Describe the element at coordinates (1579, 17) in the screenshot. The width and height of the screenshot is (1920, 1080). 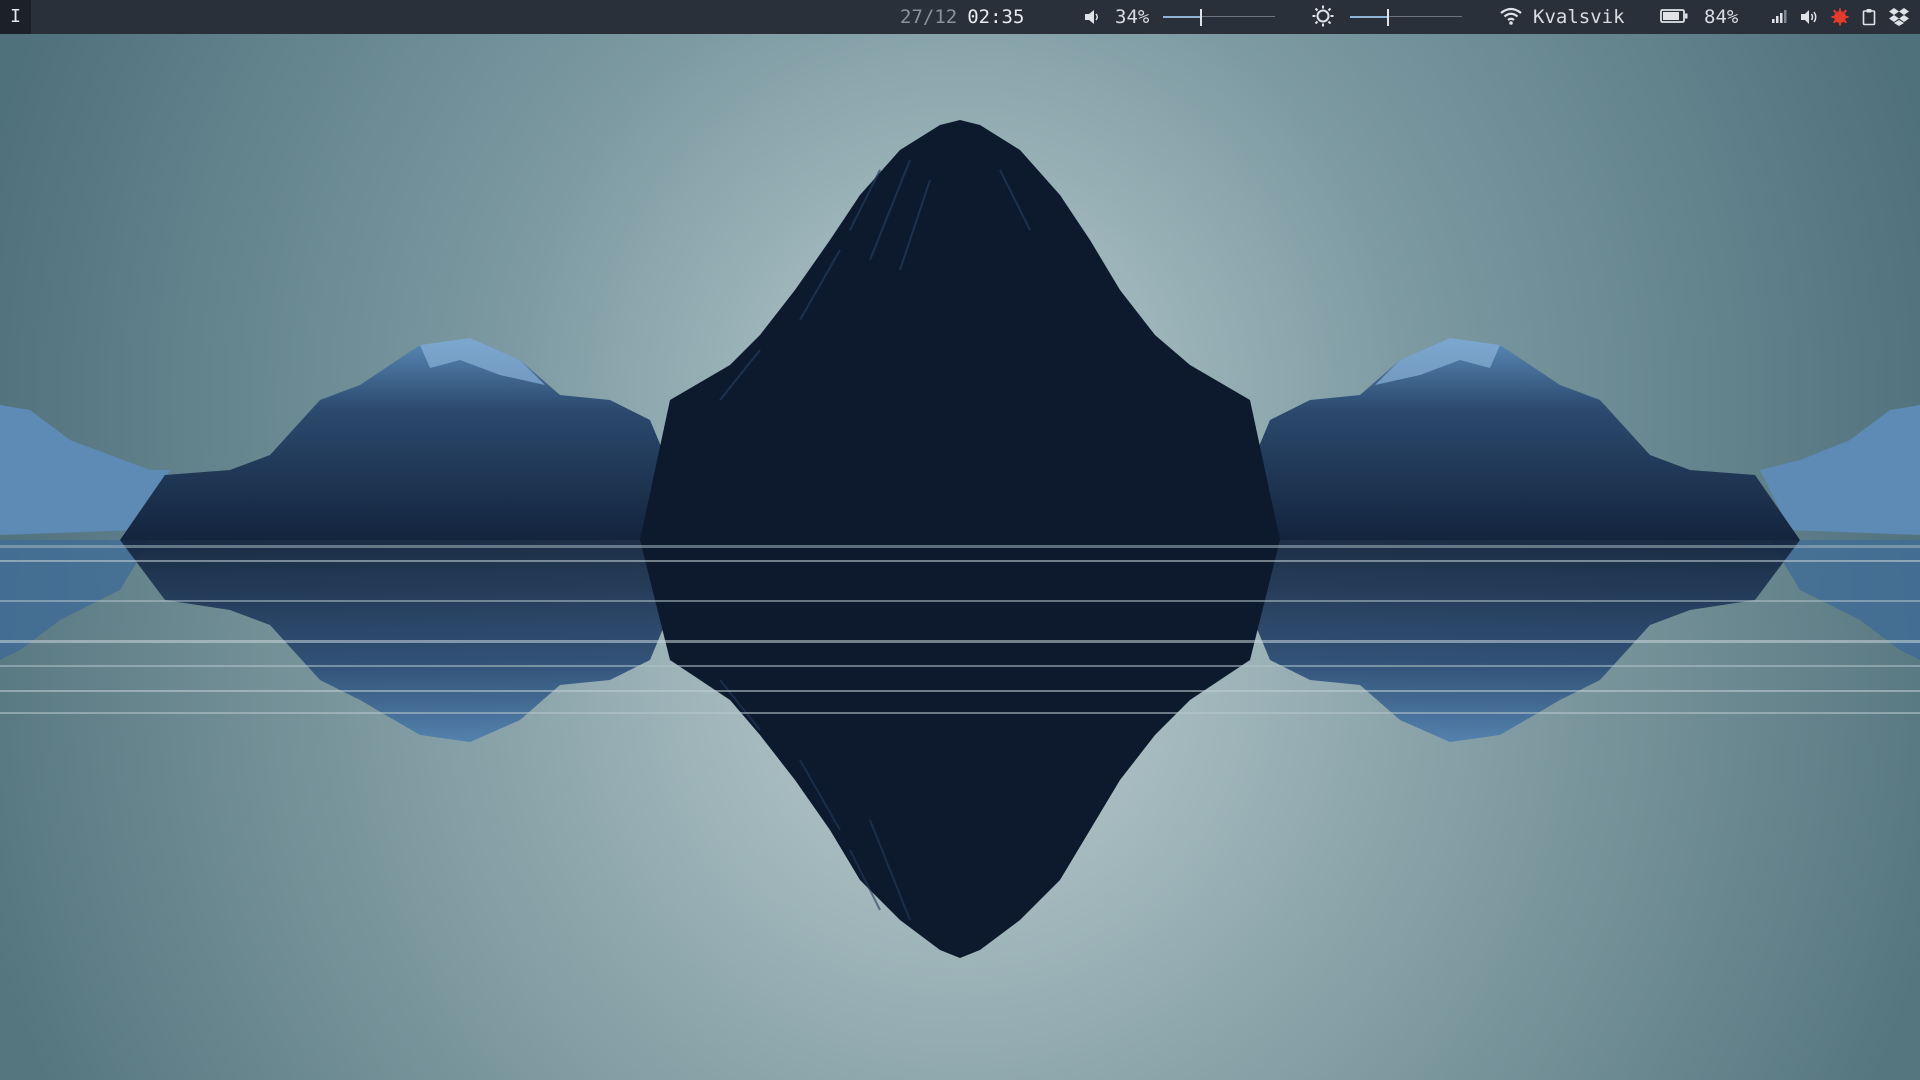
I see `network-ssid: Kvalsvik` at that location.